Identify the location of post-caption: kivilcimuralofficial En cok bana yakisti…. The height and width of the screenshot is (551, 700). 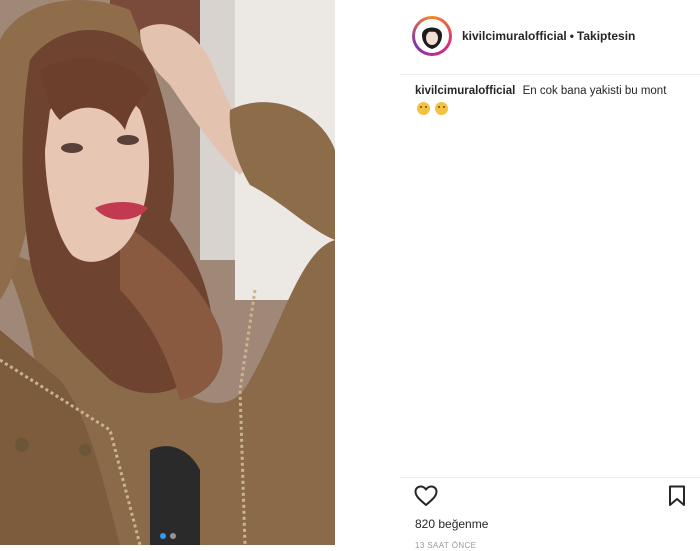
(546, 101).